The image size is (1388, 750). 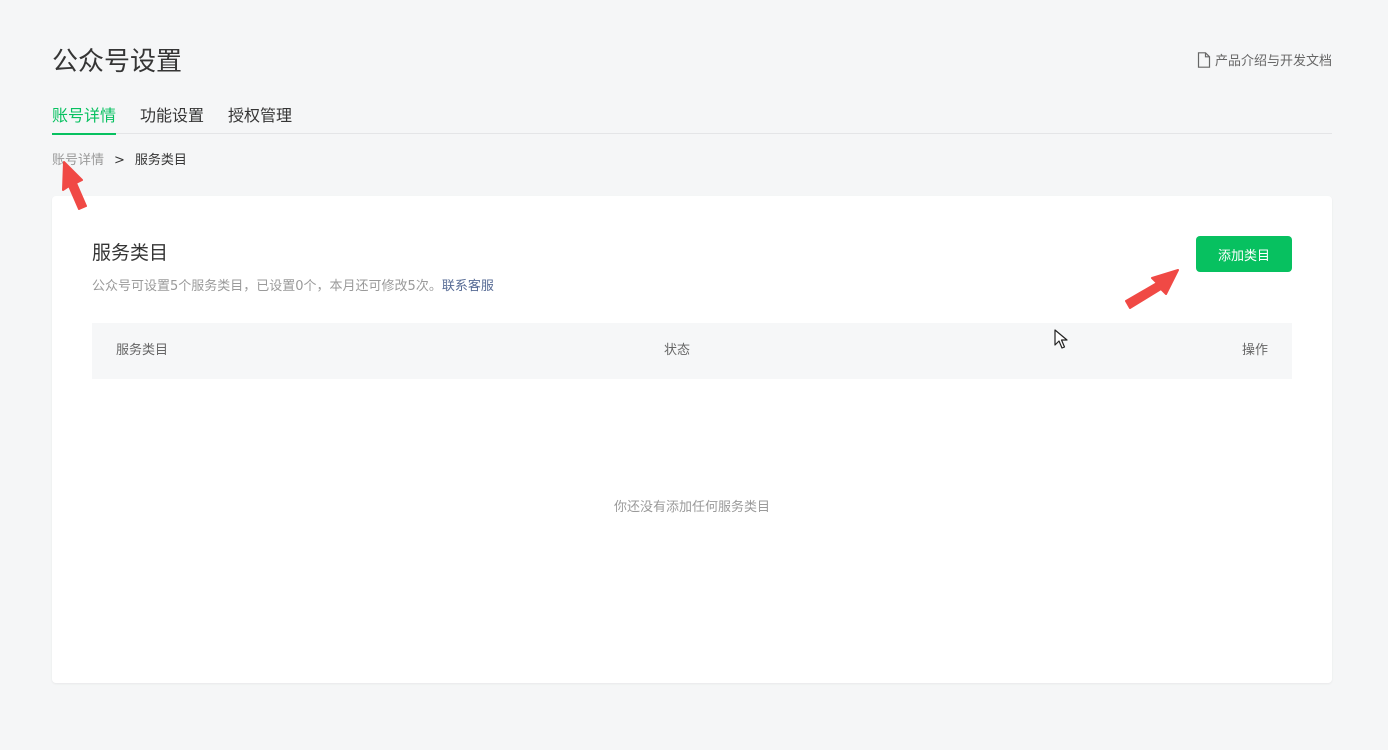 What do you see at coordinates (1273, 61) in the screenshot?
I see `doc-link-label: 产品介绍与开发文档` at bounding box center [1273, 61].